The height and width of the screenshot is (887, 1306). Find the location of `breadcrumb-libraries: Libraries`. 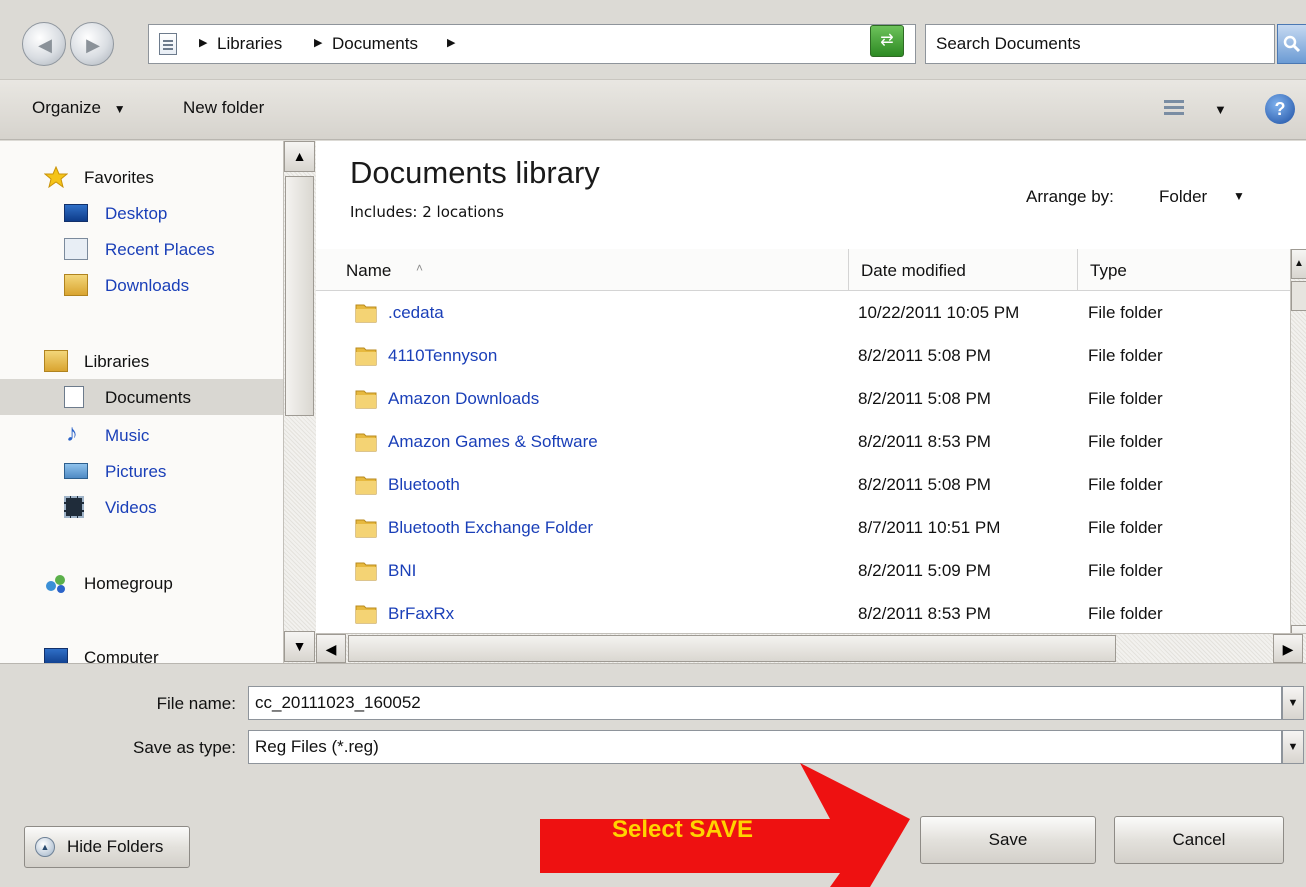

breadcrumb-libraries: Libraries is located at coordinates (249, 44).